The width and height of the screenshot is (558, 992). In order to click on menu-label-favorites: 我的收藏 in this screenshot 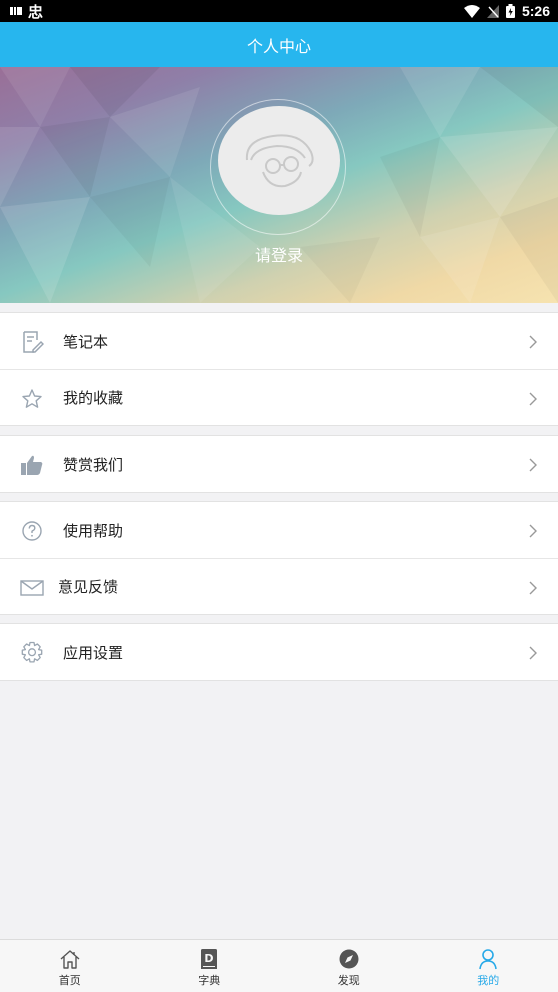, I will do `click(93, 398)`.